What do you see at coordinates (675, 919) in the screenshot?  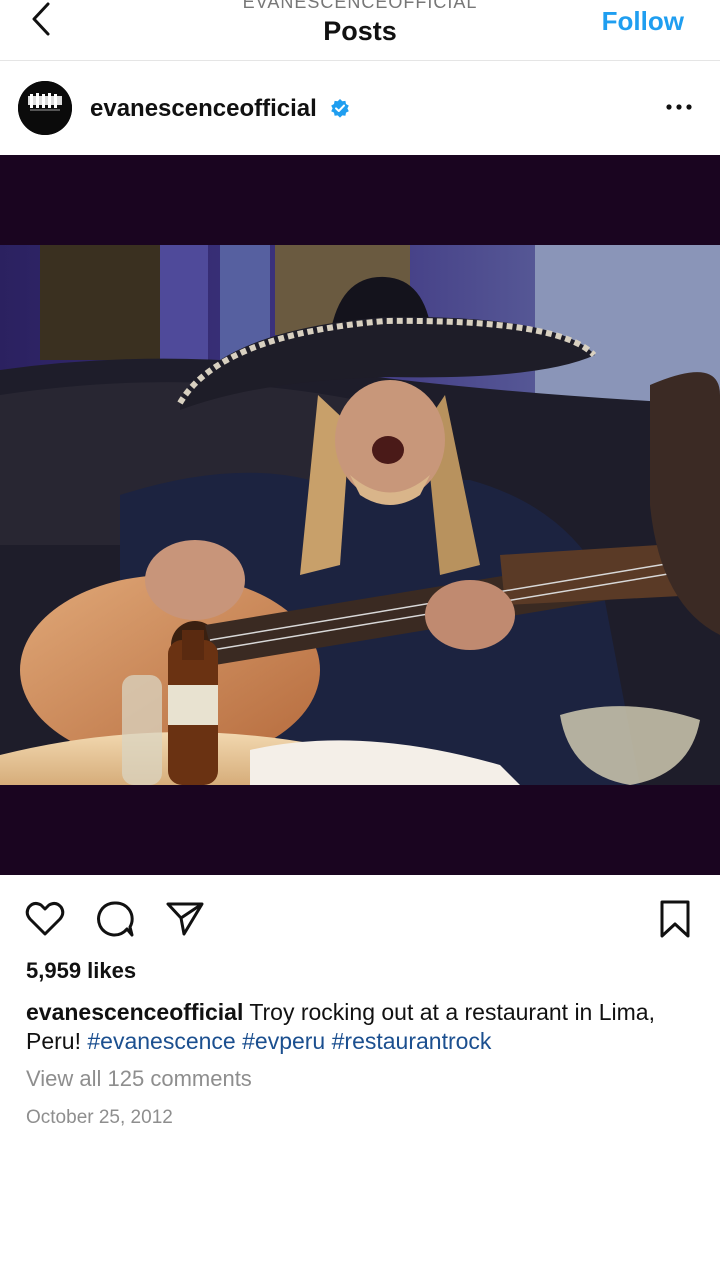 I see `bookmark-icon` at bounding box center [675, 919].